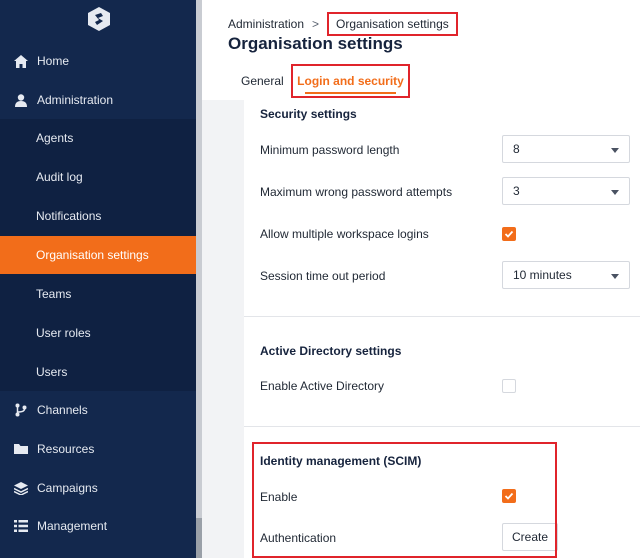 The image size is (640, 558). What do you see at coordinates (266, 24) in the screenshot?
I see `breadcrumb-administration: Administration` at bounding box center [266, 24].